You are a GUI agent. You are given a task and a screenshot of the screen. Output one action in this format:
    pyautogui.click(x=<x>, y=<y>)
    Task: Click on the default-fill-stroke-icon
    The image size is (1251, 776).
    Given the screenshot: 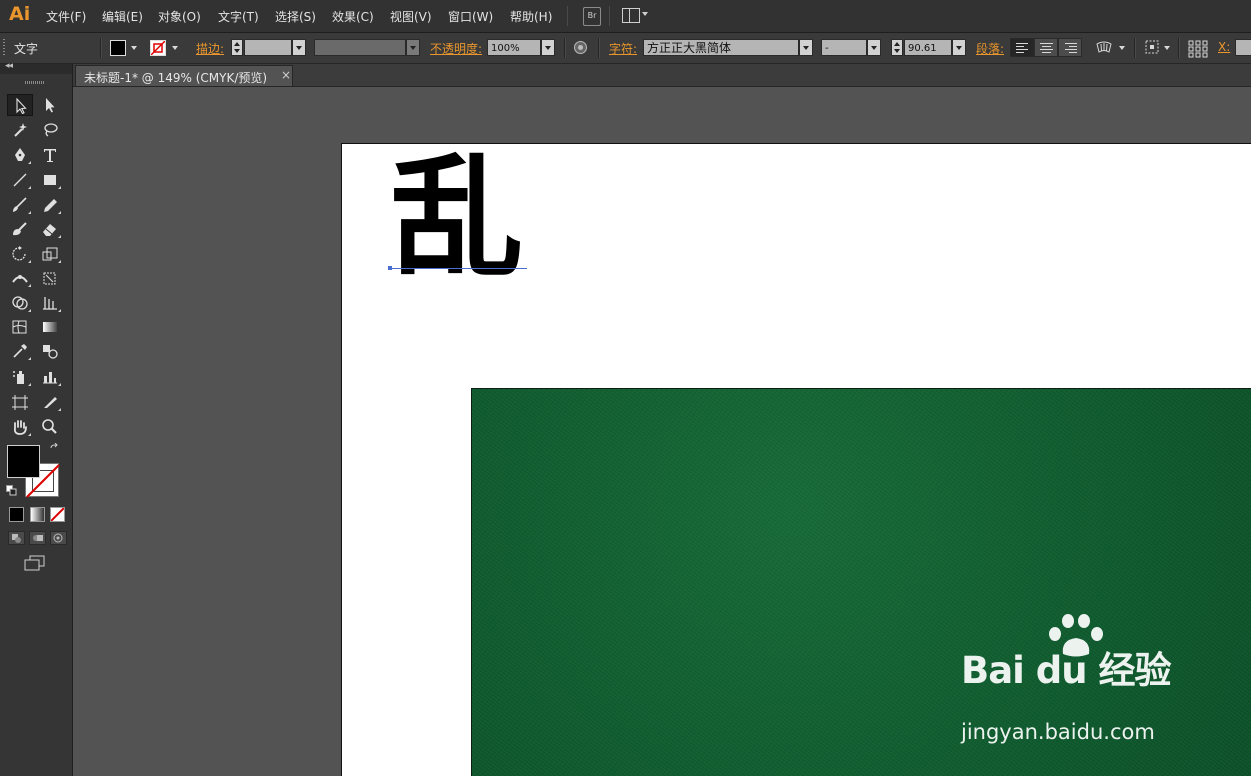 What is the action you would take?
    pyautogui.click(x=11, y=492)
    